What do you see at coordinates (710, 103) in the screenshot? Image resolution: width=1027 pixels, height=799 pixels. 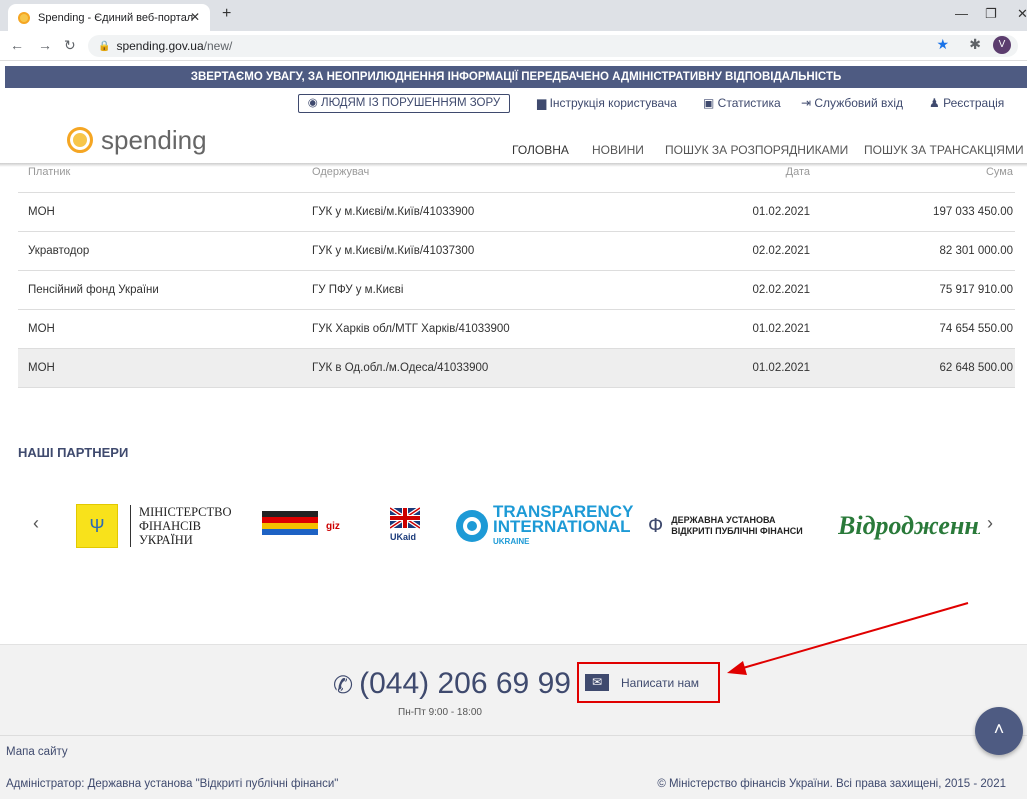 I see `chart-icon: ▣` at bounding box center [710, 103].